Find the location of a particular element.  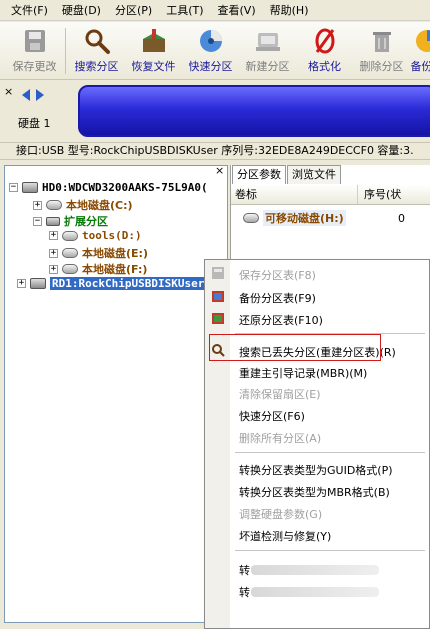

format-icon is located at coordinates (324, 41).